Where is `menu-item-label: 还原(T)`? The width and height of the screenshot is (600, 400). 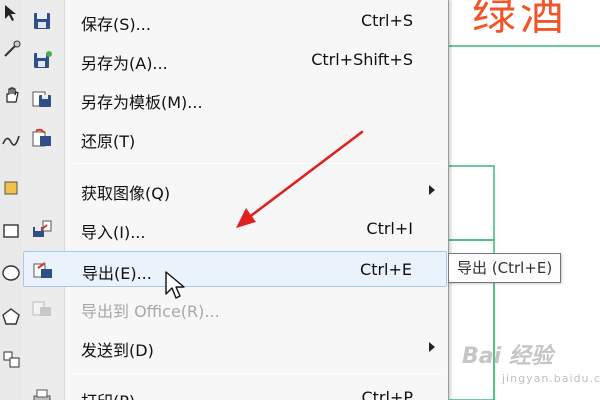
menu-item-label: 还原(T) is located at coordinates (108, 141).